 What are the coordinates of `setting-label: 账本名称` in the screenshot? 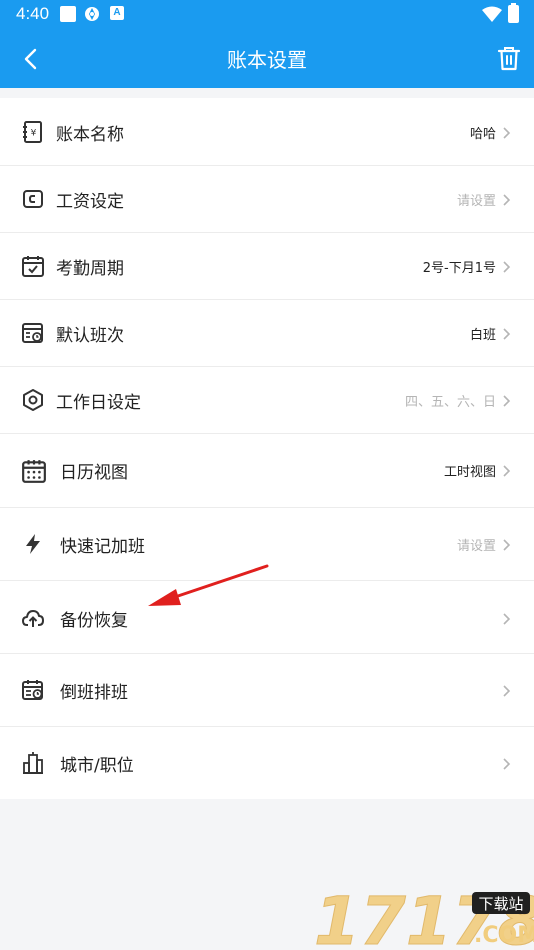 It's located at (90, 135).